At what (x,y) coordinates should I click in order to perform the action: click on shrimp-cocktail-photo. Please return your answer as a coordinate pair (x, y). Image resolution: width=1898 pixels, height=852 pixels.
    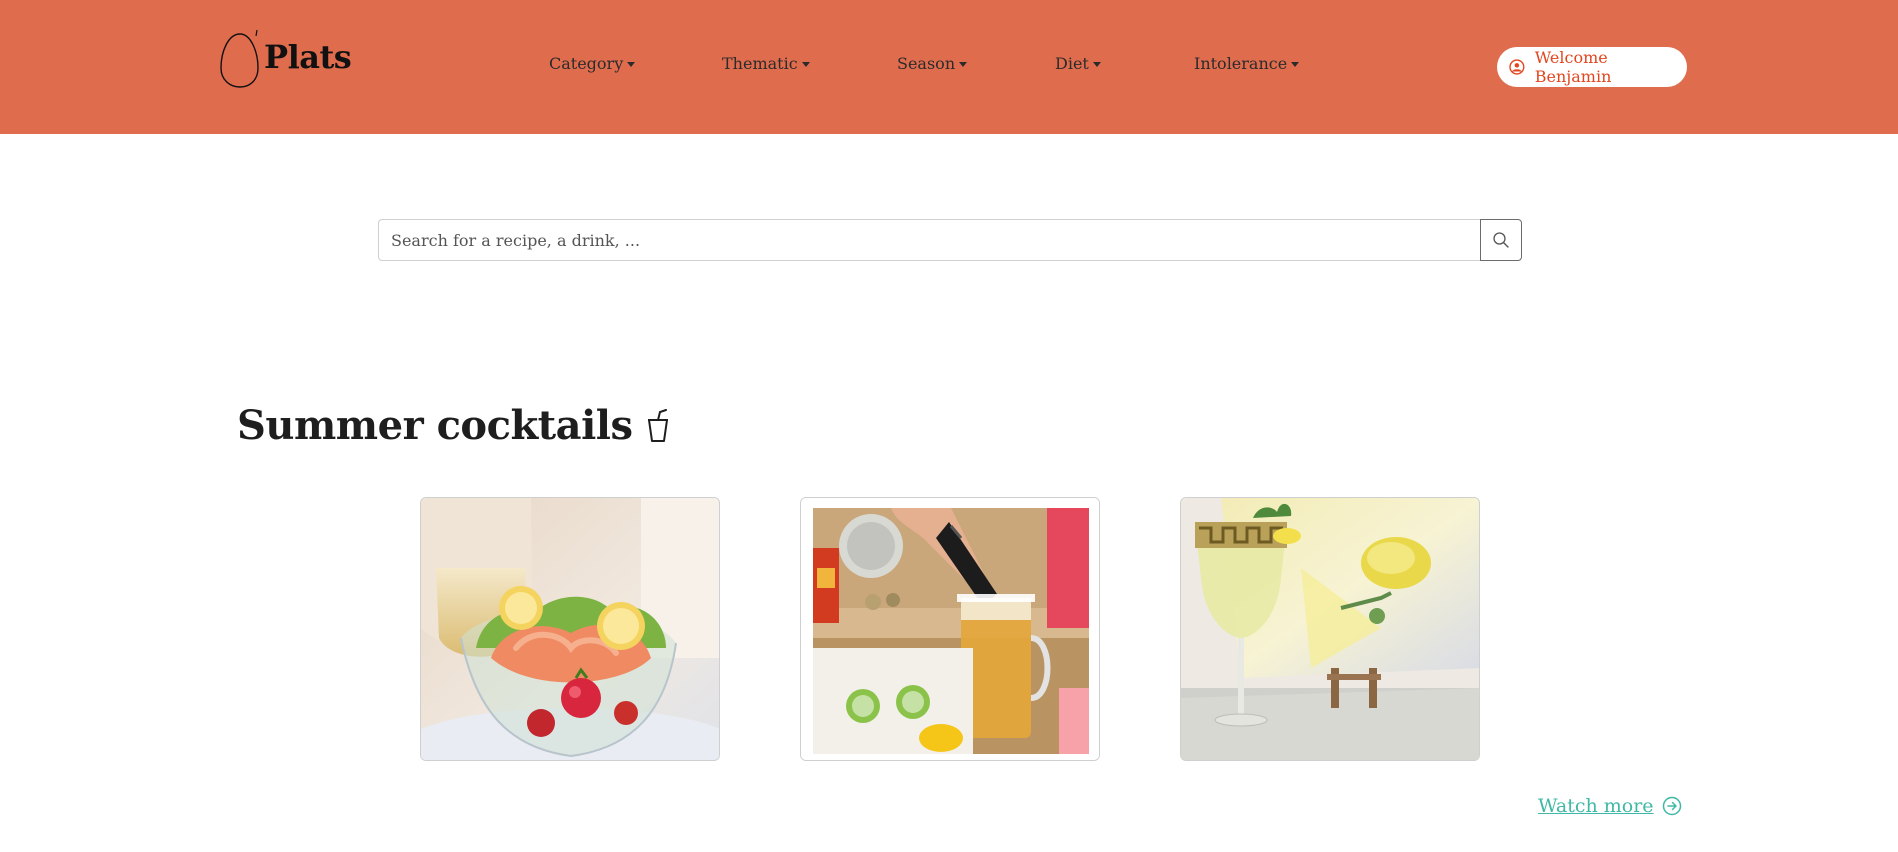
    Looking at the image, I should click on (570, 629).